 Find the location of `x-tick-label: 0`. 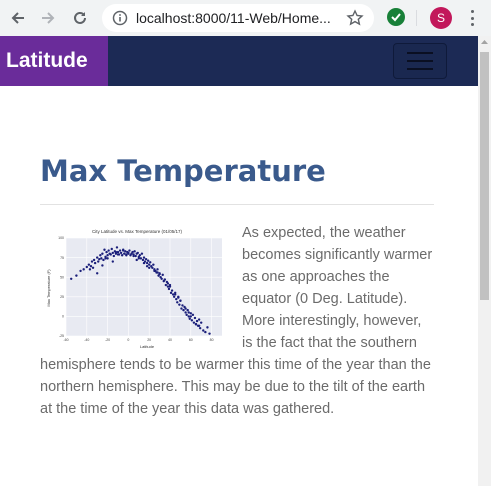

x-tick-label: 0 is located at coordinates (128, 340).